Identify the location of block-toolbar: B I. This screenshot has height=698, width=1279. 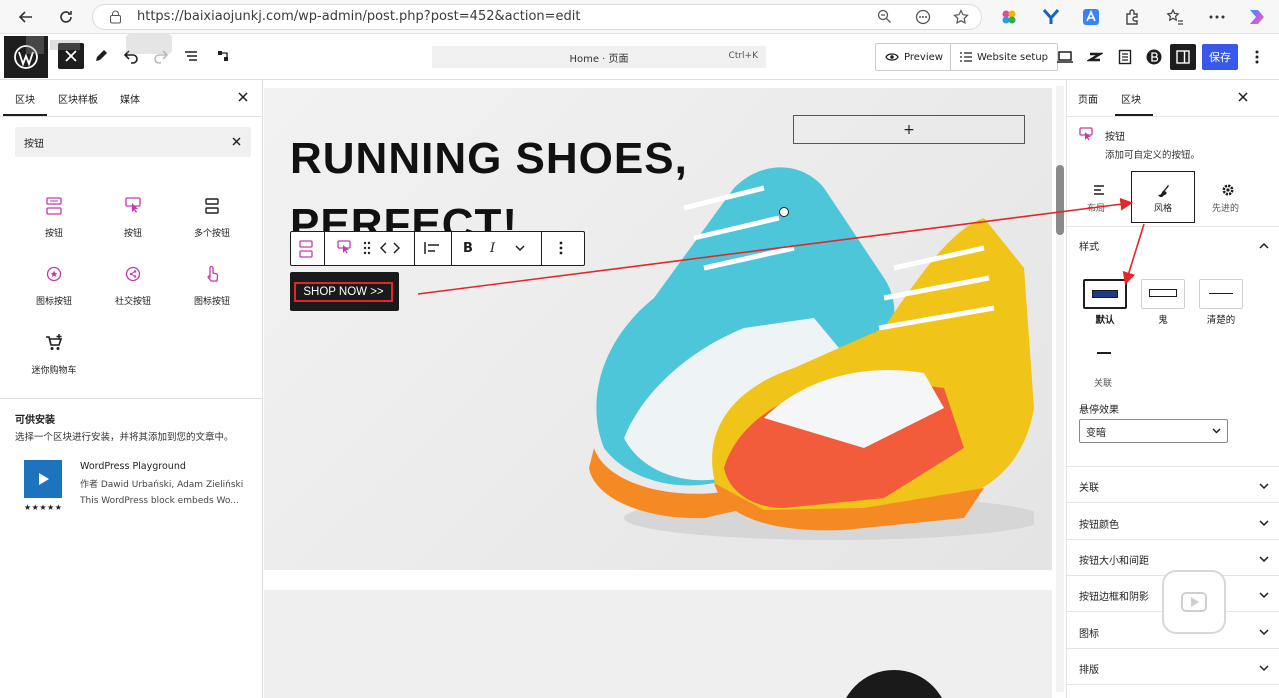
(437, 248).